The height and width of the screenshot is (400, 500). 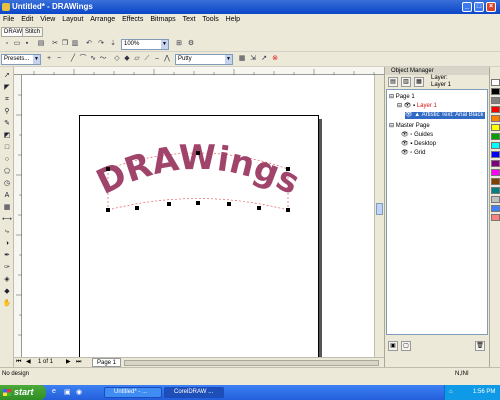 What do you see at coordinates (413, 153) in the screenshot?
I see `tree-node-grid: 👁 ▫ Grid` at bounding box center [413, 153].